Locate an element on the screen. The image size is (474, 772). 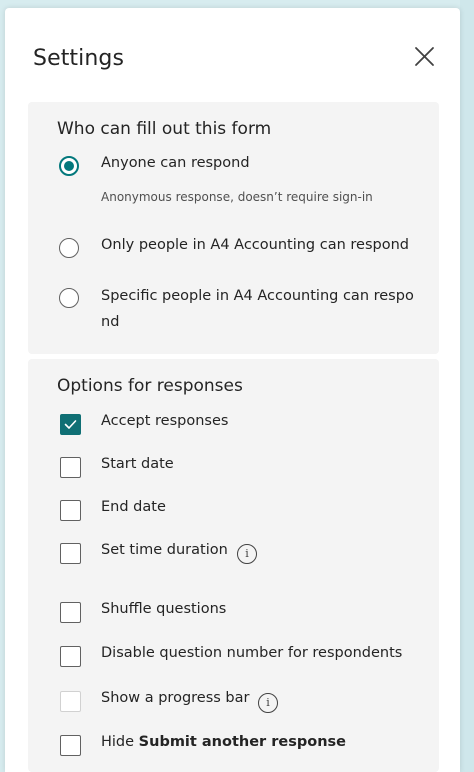
checkbox-checked is located at coordinates (70, 424).